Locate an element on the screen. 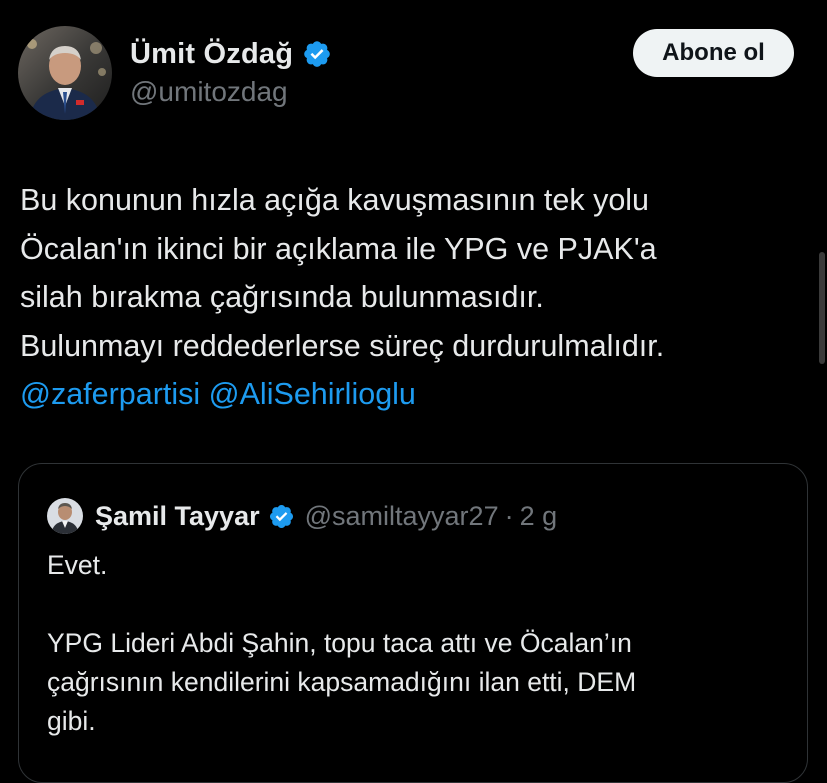 The height and width of the screenshot is (783, 827). author-avatar is located at coordinates (65, 73).